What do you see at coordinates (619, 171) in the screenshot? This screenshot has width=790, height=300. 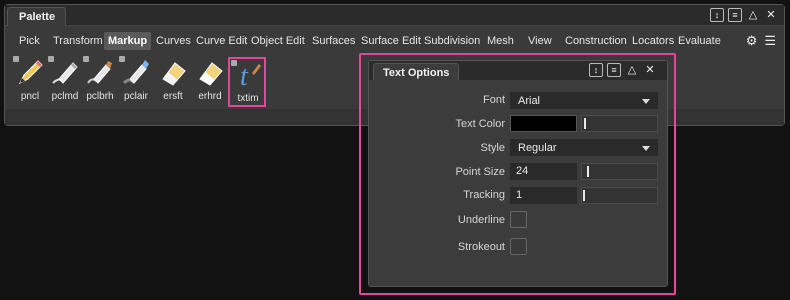 I see `point-size-slider` at bounding box center [619, 171].